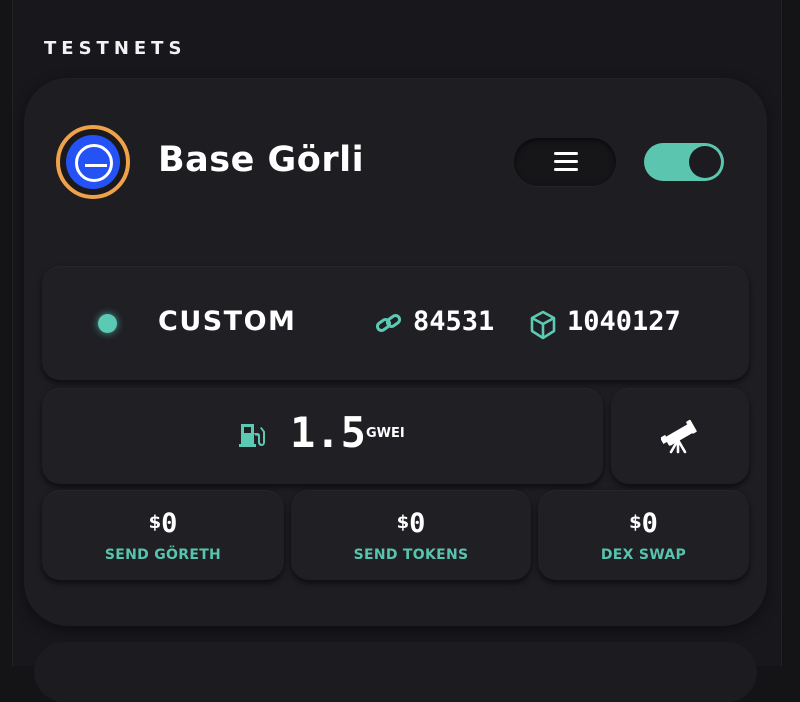 The image size is (800, 702). I want to click on logo-circle, so click(94, 163).